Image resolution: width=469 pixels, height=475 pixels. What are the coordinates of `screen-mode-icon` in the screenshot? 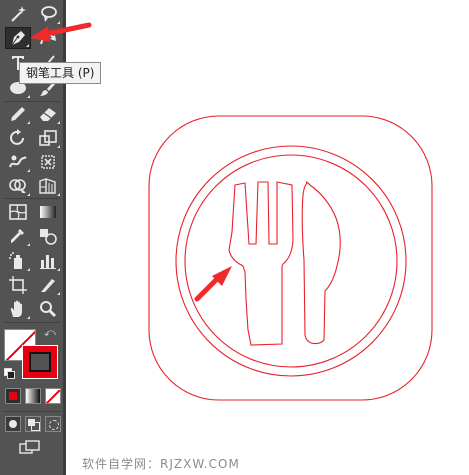 It's located at (29, 447).